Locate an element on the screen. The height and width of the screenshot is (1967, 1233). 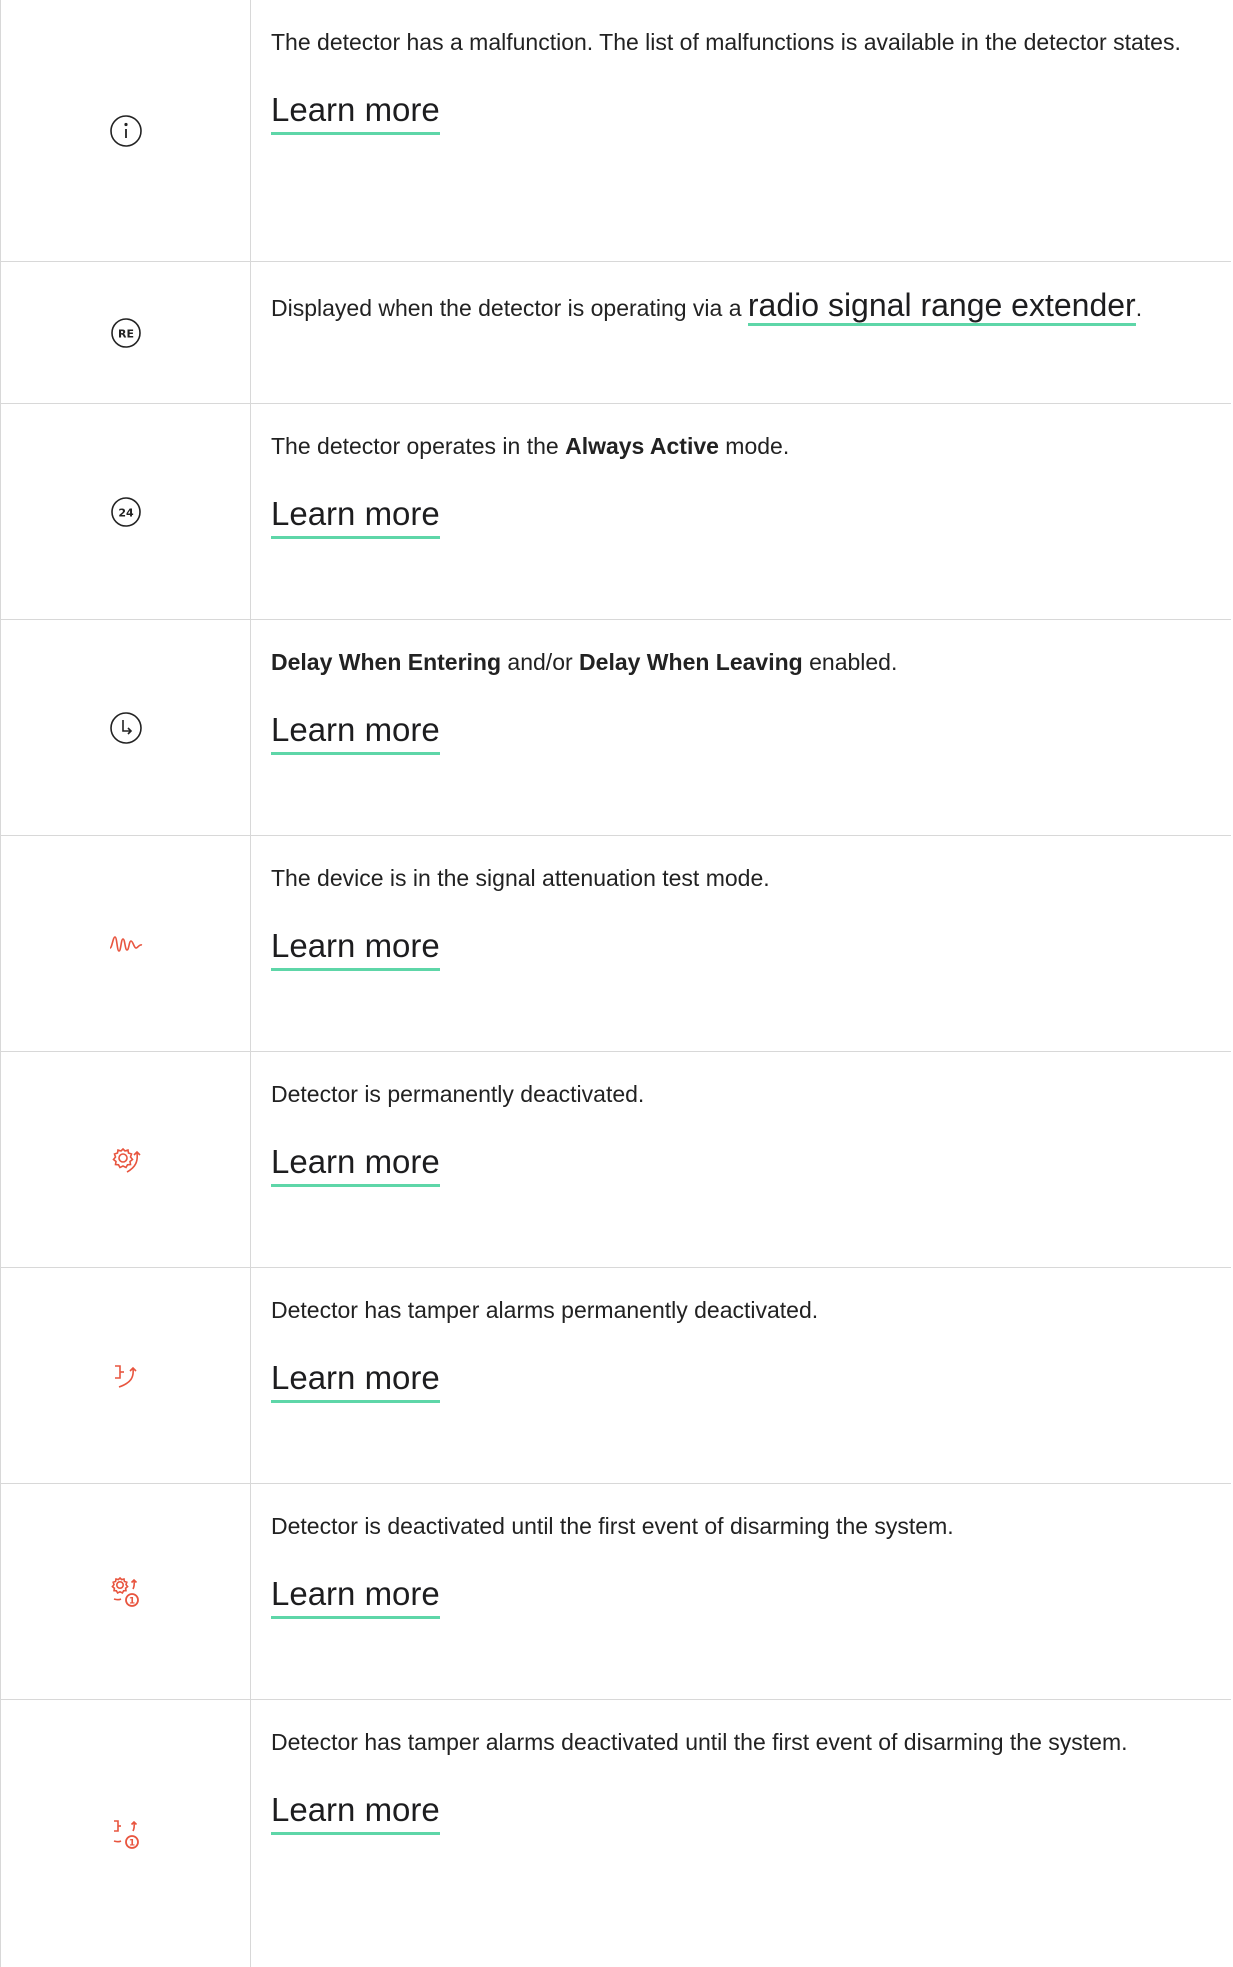
clock-delay-icon is located at coordinates (126, 728).